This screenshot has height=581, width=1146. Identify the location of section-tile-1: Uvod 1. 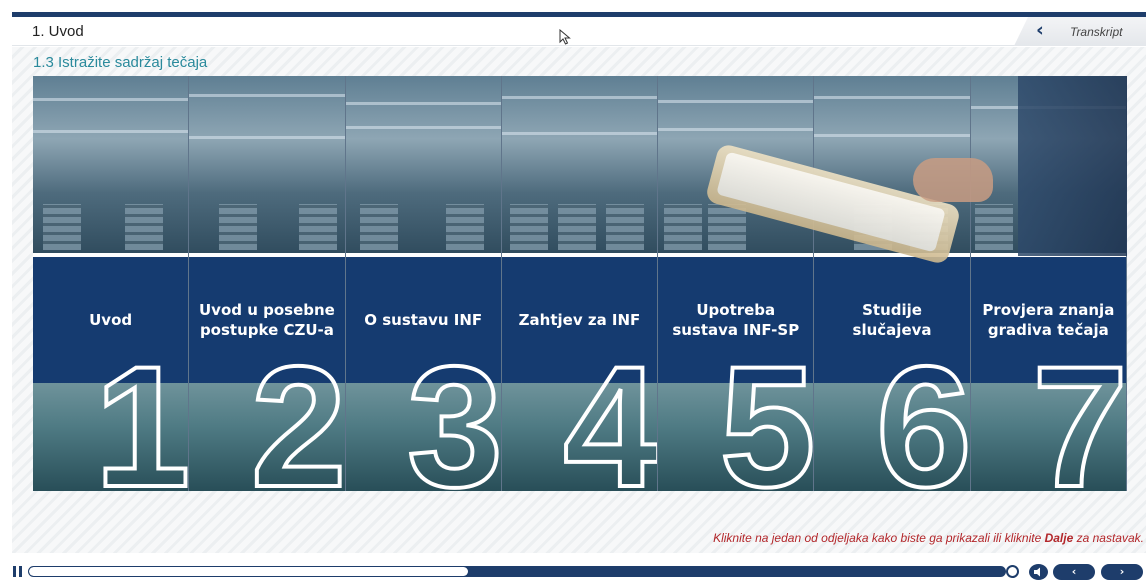
(111, 283).